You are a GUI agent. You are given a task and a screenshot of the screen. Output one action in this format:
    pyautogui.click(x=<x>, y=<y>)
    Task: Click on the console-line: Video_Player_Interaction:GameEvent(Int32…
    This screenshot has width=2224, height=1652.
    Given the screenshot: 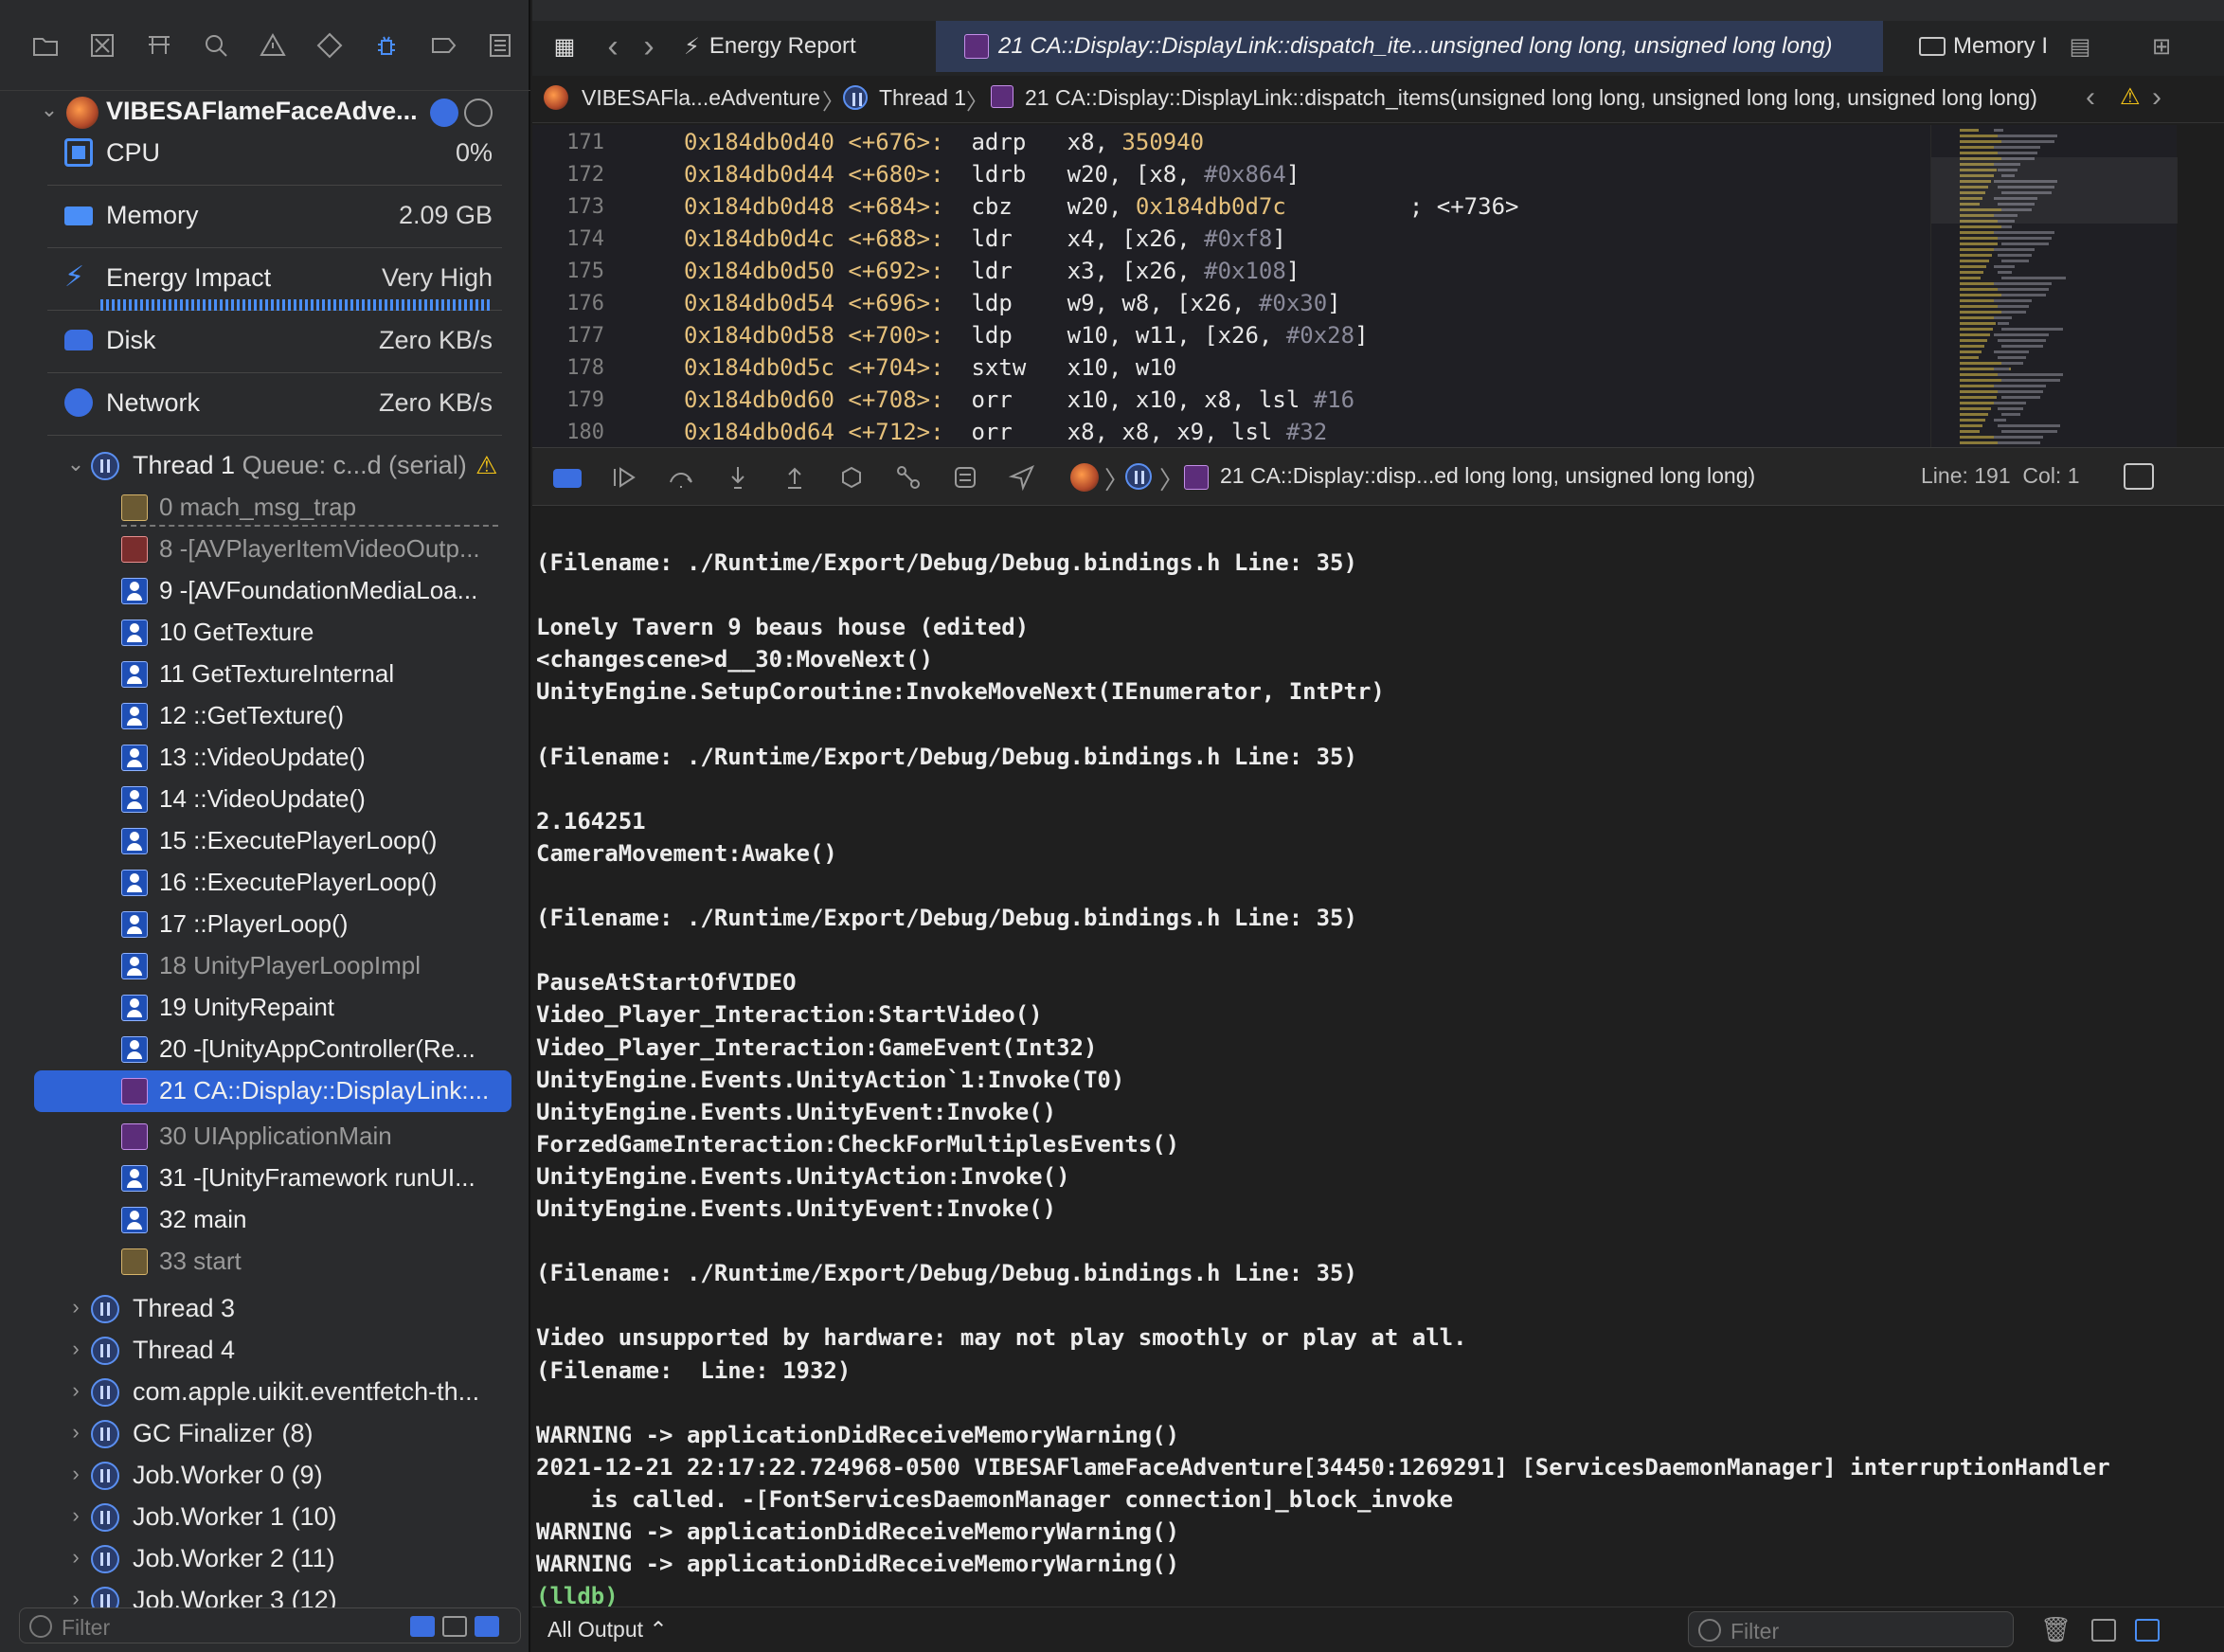 What is the action you would take?
    pyautogui.click(x=817, y=1047)
    